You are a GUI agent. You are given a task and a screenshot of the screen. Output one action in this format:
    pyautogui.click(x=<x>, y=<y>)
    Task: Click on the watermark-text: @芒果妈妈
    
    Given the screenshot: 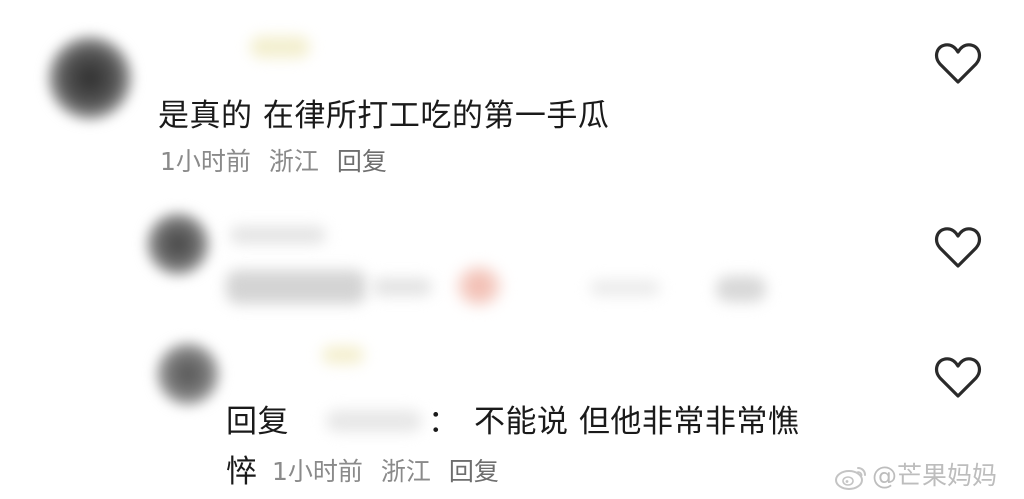 What is the action you would take?
    pyautogui.click(x=935, y=475)
    